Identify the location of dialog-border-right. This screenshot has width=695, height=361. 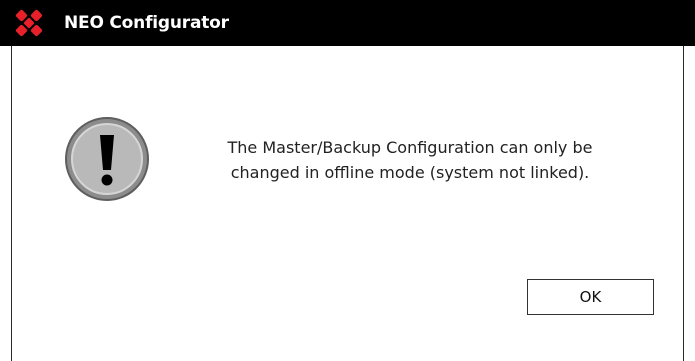
(683, 203).